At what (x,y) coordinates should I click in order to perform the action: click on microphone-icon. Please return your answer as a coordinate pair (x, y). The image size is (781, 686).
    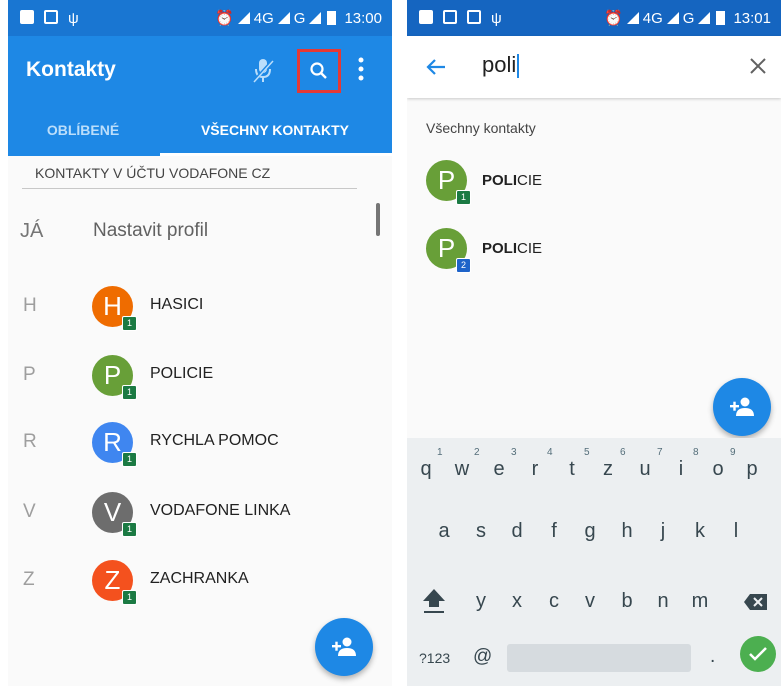
    Looking at the image, I should click on (263, 70).